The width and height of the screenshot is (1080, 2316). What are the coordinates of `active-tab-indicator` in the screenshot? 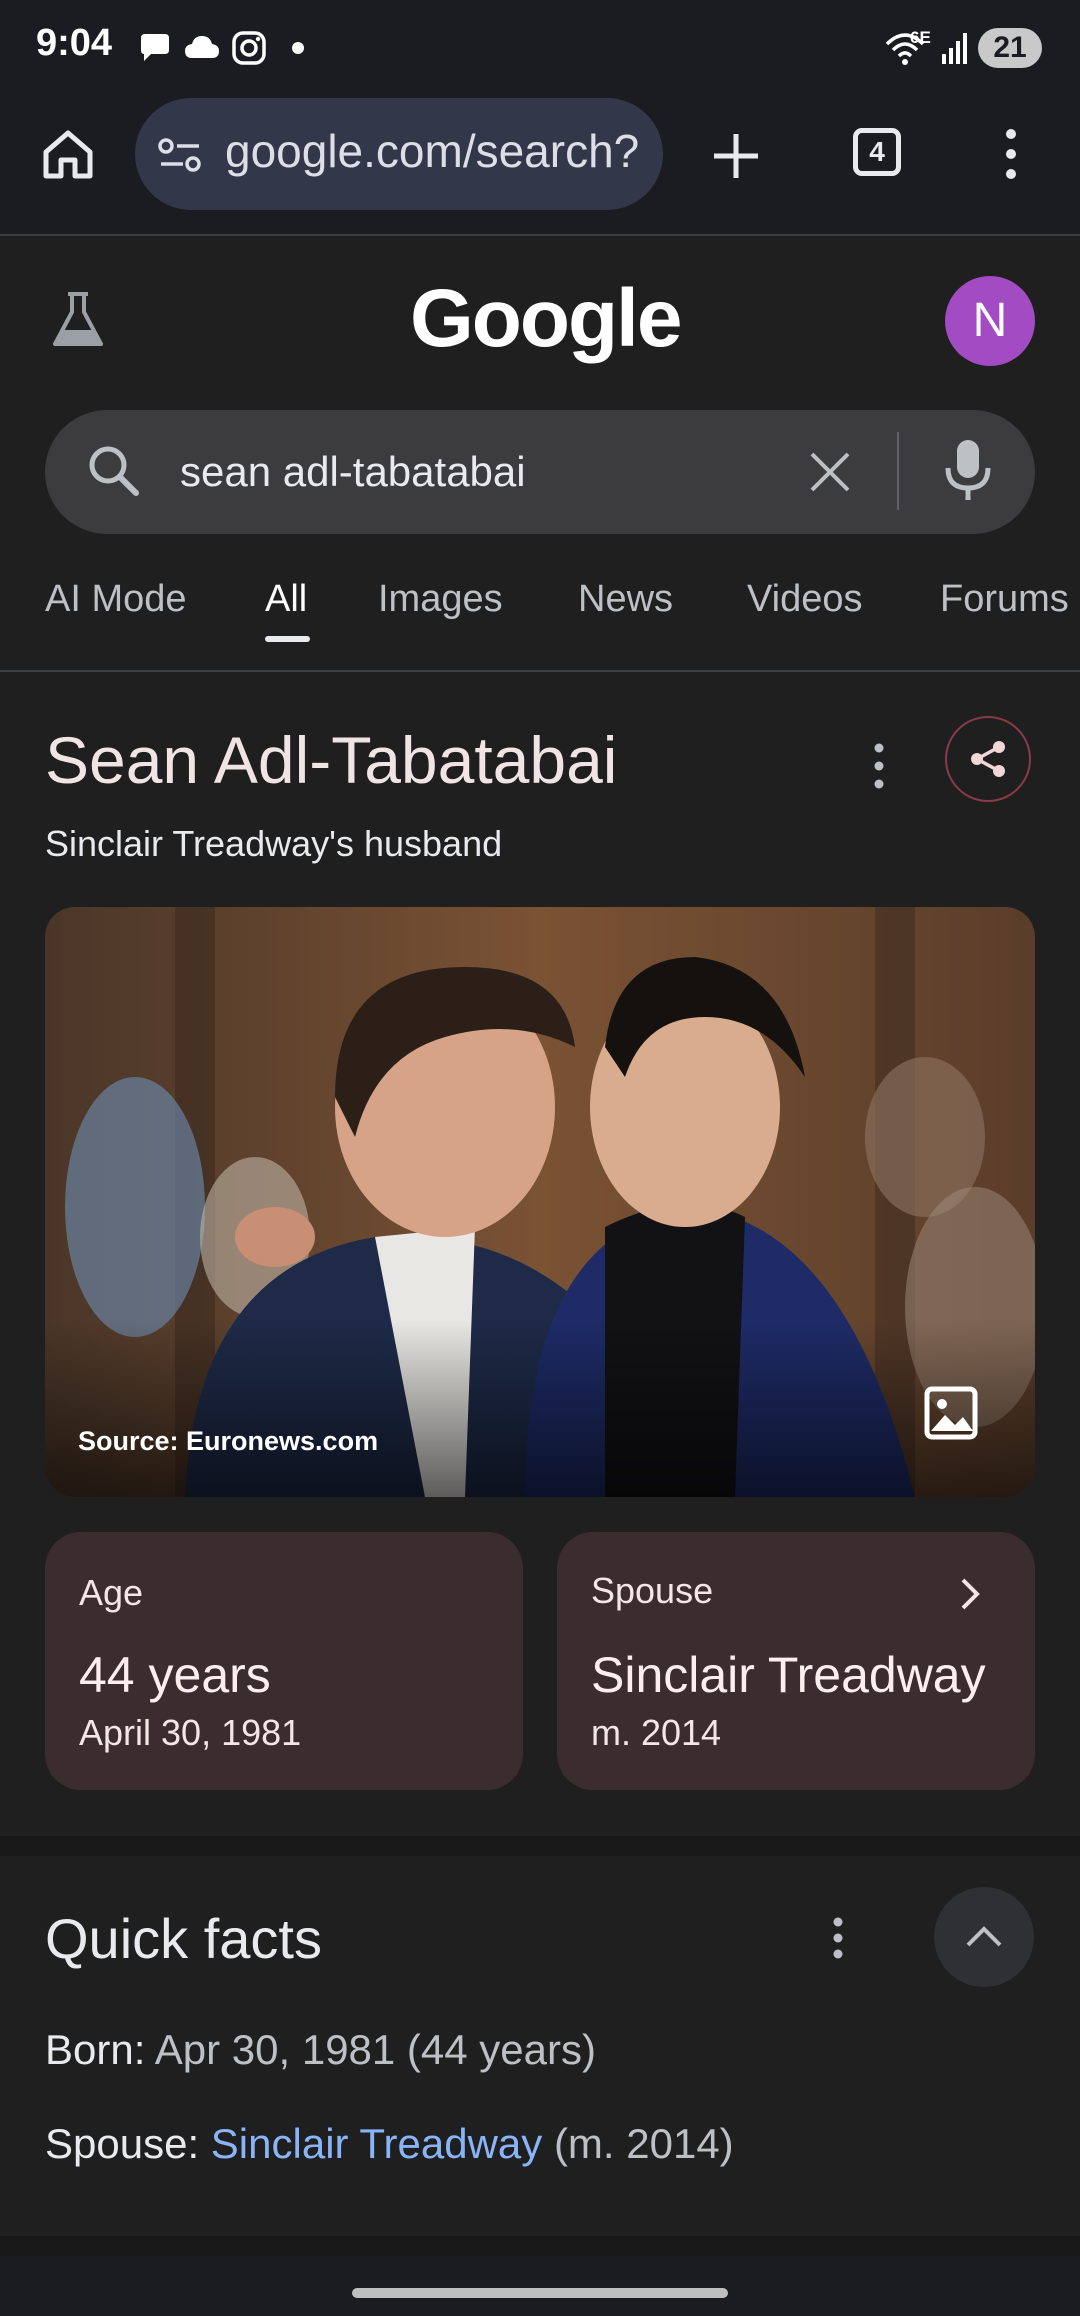 It's located at (287, 639).